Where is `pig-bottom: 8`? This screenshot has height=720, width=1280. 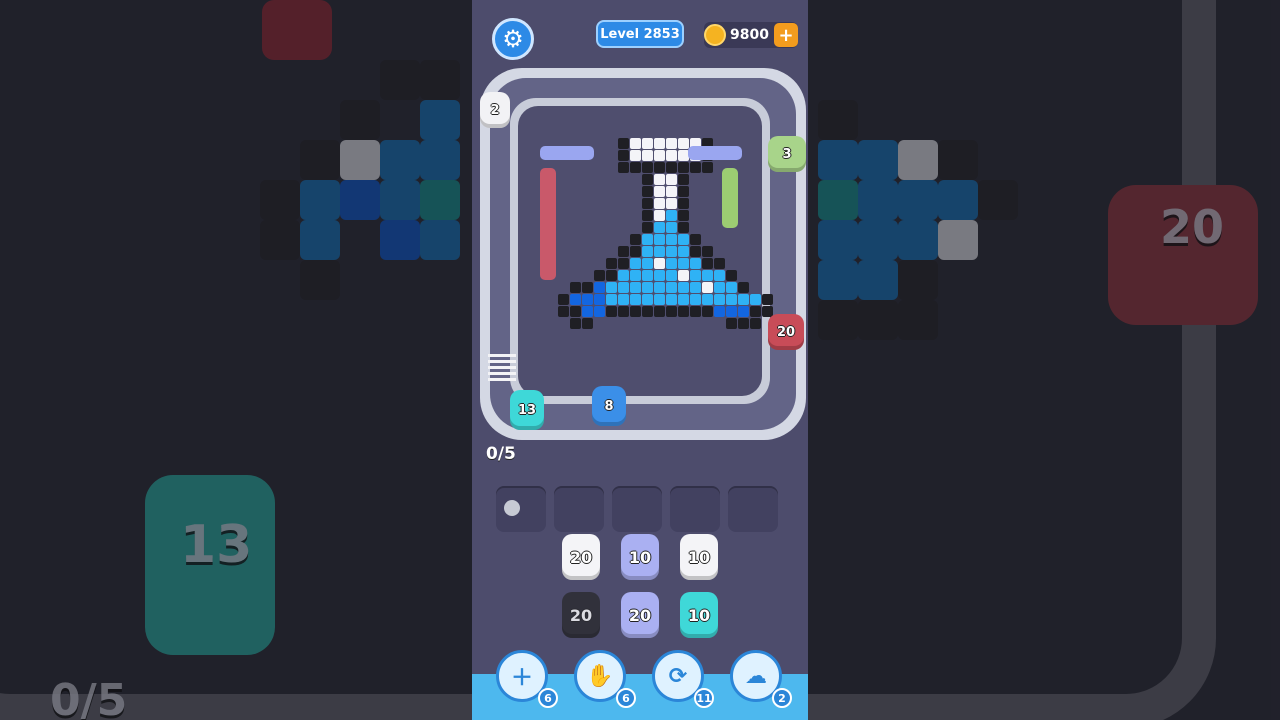 pig-bottom: 8 is located at coordinates (609, 406).